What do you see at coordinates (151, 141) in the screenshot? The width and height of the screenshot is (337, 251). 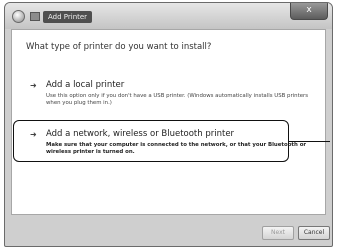 I see `highlight-callout-box` at bounding box center [151, 141].